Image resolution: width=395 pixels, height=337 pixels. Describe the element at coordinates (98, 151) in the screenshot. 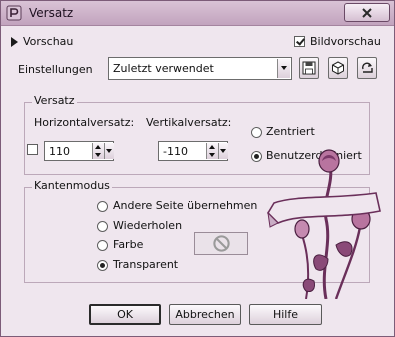

I see `horizontal-offset-stepper` at that location.